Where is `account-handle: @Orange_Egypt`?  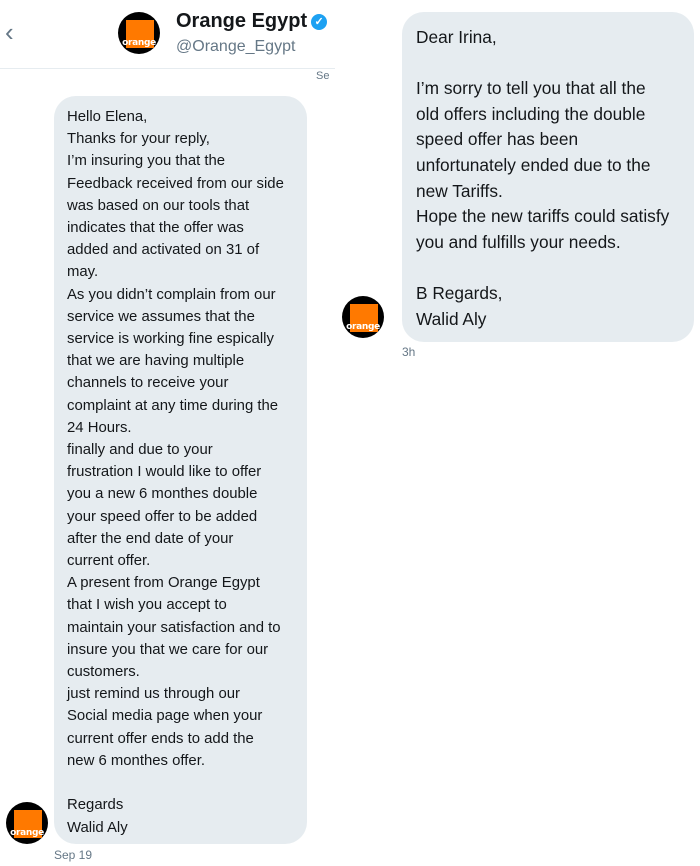 account-handle: @Orange_Egypt is located at coordinates (235, 47).